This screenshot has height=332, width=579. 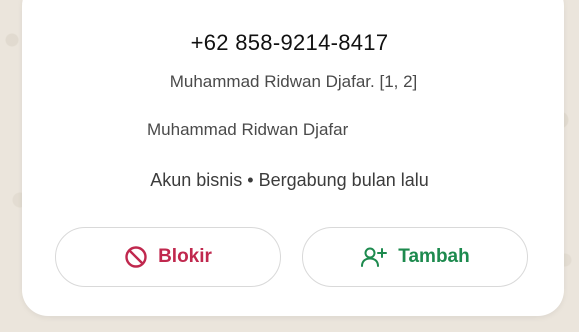 I want to click on contact-phone-number: +62 858-9214-8417, so click(x=289, y=42).